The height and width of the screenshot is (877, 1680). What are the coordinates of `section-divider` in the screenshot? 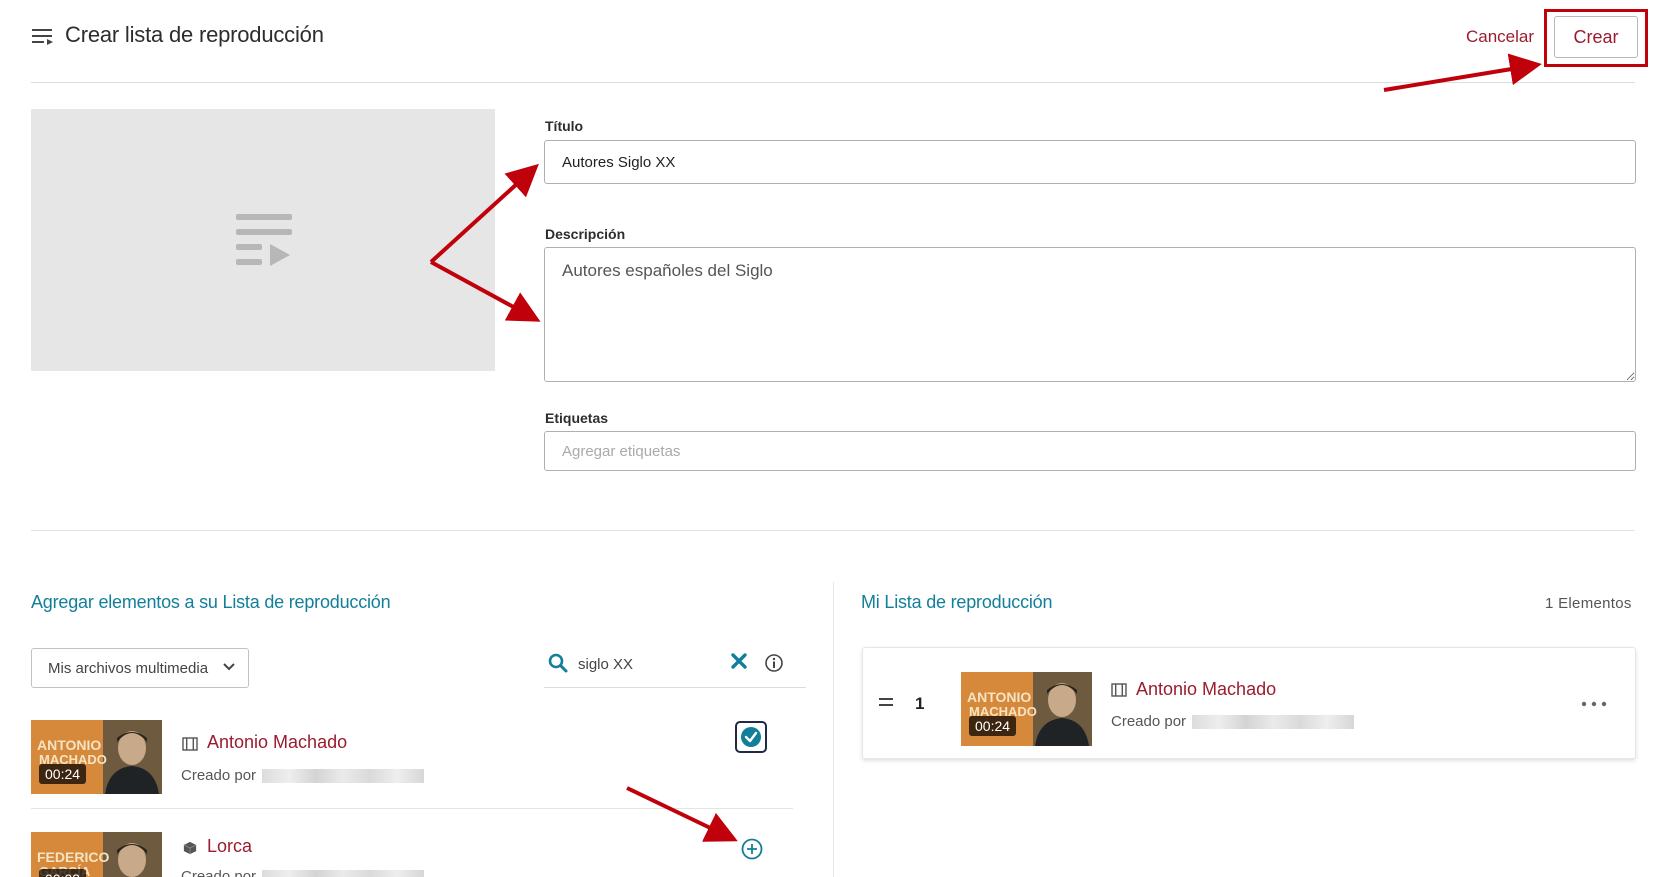 It's located at (833, 530).